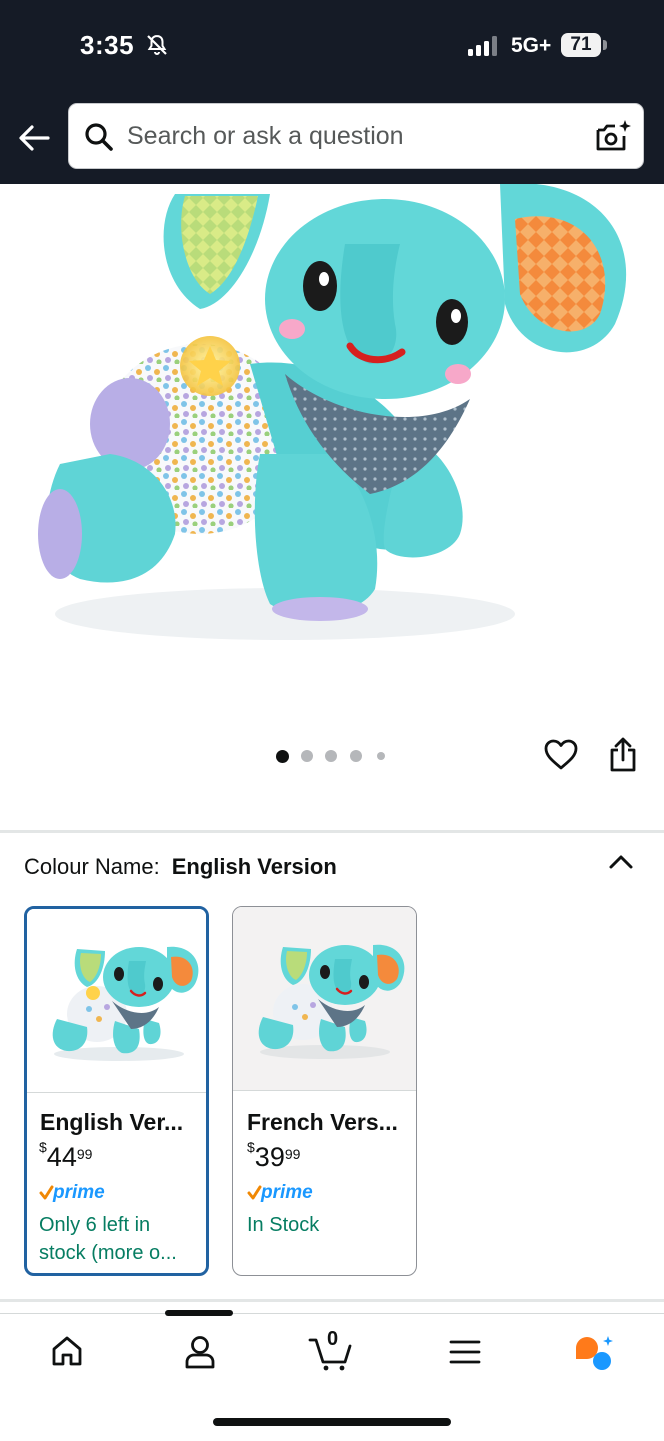 This screenshot has width=664, height=1441. I want to click on variant-card-french: French Vers... $3999 prime In Stock, so click(324, 1091).